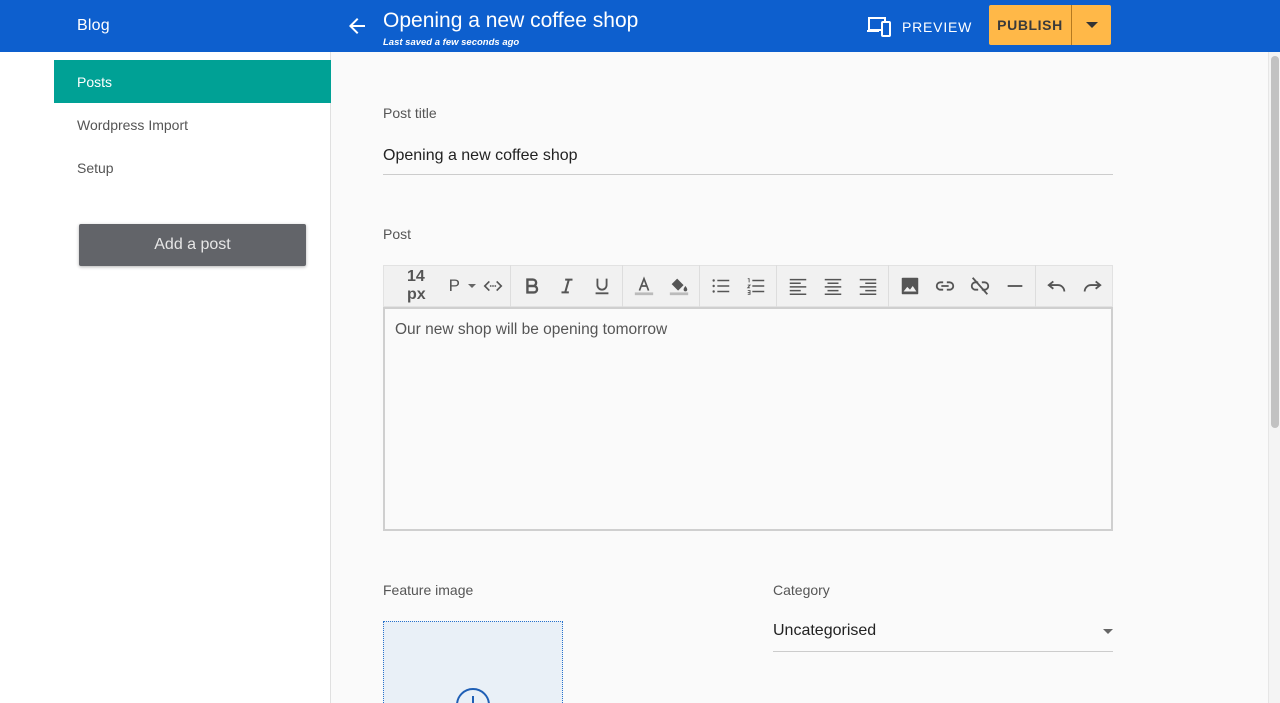 The image size is (1280, 703). What do you see at coordinates (410, 113) in the screenshot?
I see `post-title-label: Post title` at bounding box center [410, 113].